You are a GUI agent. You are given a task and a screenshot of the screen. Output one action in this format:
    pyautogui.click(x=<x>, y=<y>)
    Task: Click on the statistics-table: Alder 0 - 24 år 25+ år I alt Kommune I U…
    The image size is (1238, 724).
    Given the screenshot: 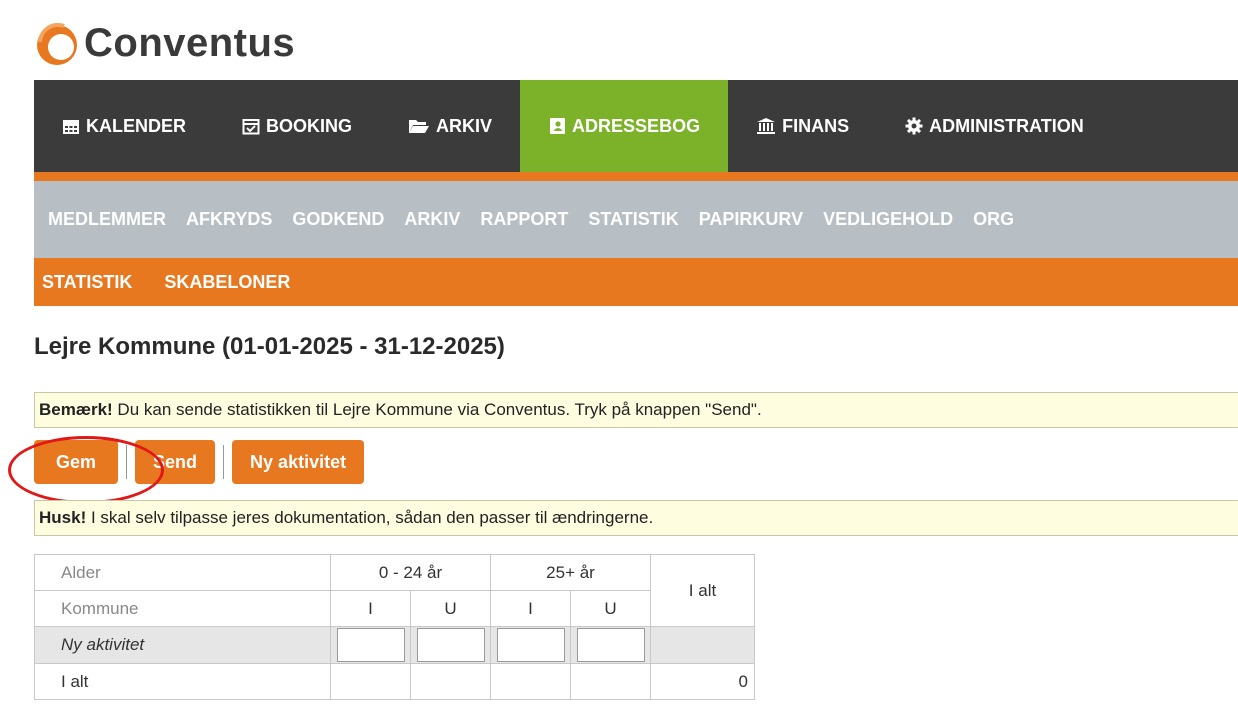 What is the action you would take?
    pyautogui.click(x=394, y=627)
    